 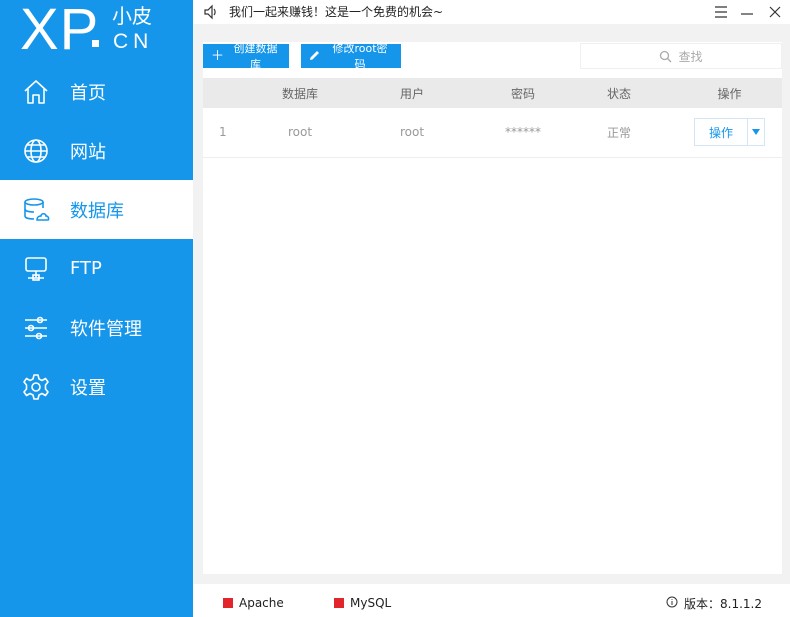 What do you see at coordinates (412, 133) in the screenshot?
I see `row-user: root` at bounding box center [412, 133].